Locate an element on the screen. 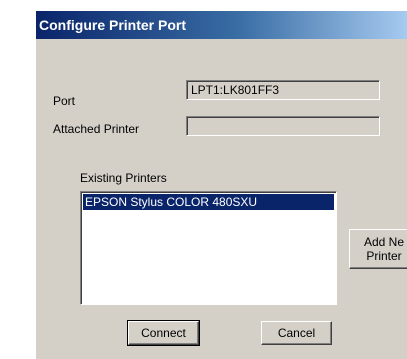 The height and width of the screenshot is (359, 407). attached-printer-label: Attached Printer is located at coordinates (96, 129).